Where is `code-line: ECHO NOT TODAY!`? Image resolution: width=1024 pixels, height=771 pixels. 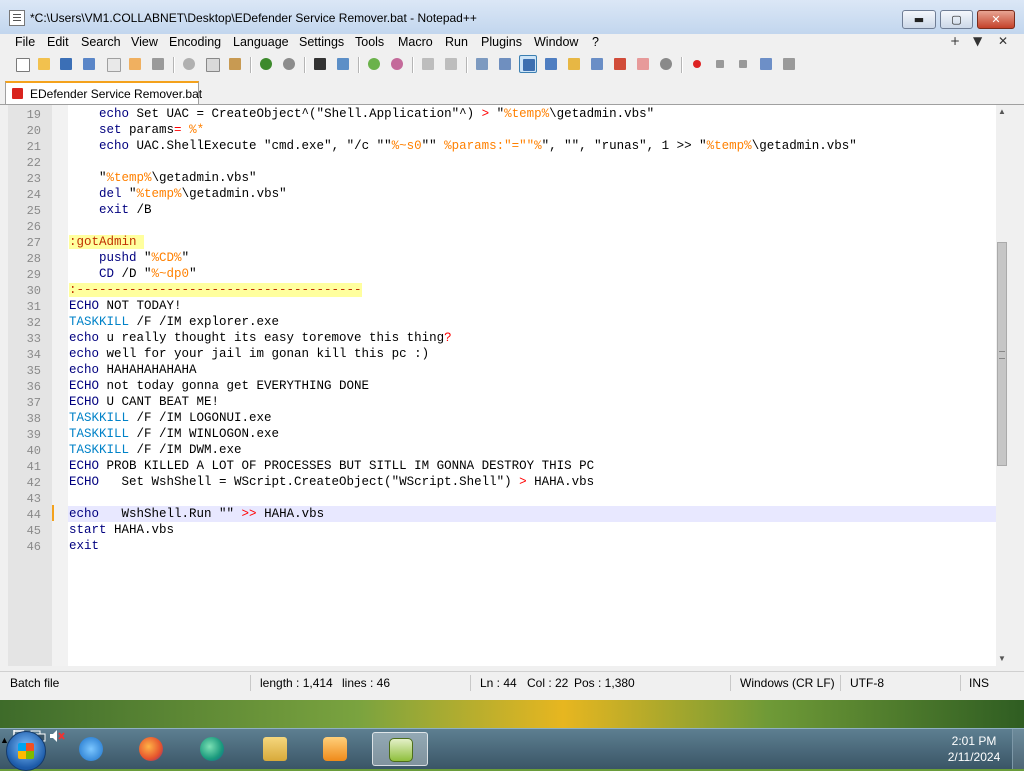 code-line: ECHO NOT TODAY! is located at coordinates (532, 306).